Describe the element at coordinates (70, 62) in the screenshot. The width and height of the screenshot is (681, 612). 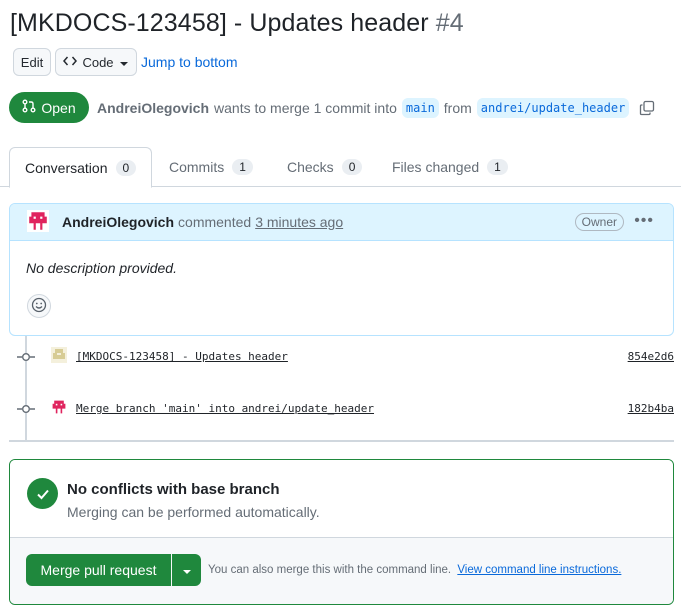
I see `code-icon` at that location.